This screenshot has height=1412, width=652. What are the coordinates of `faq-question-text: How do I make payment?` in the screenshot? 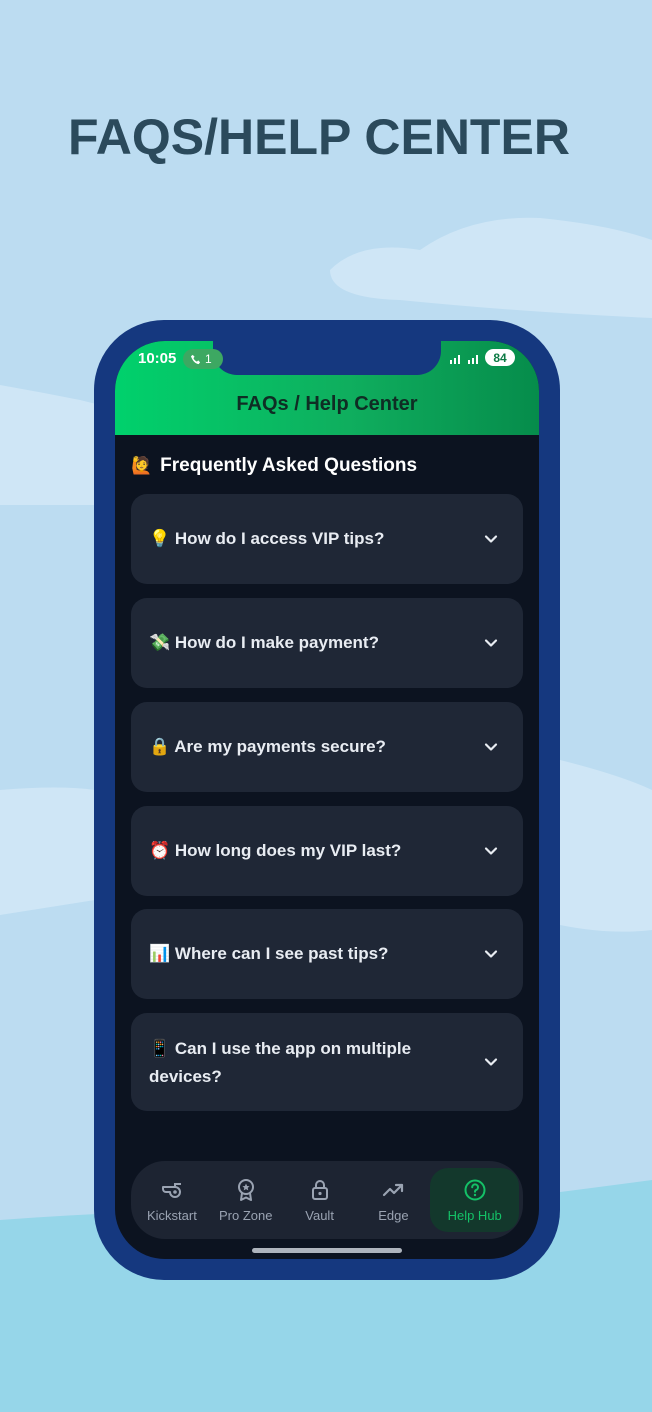 It's located at (276, 642).